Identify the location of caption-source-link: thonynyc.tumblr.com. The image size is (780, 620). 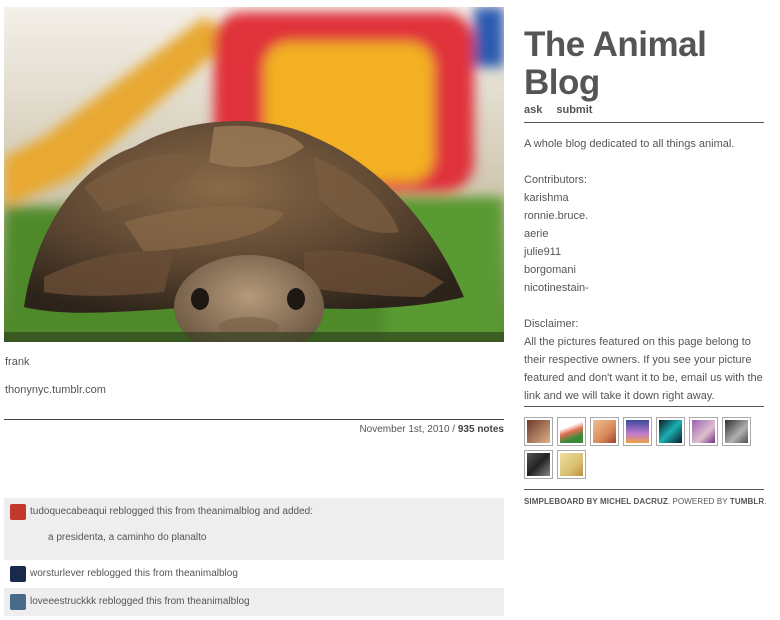
(55, 390).